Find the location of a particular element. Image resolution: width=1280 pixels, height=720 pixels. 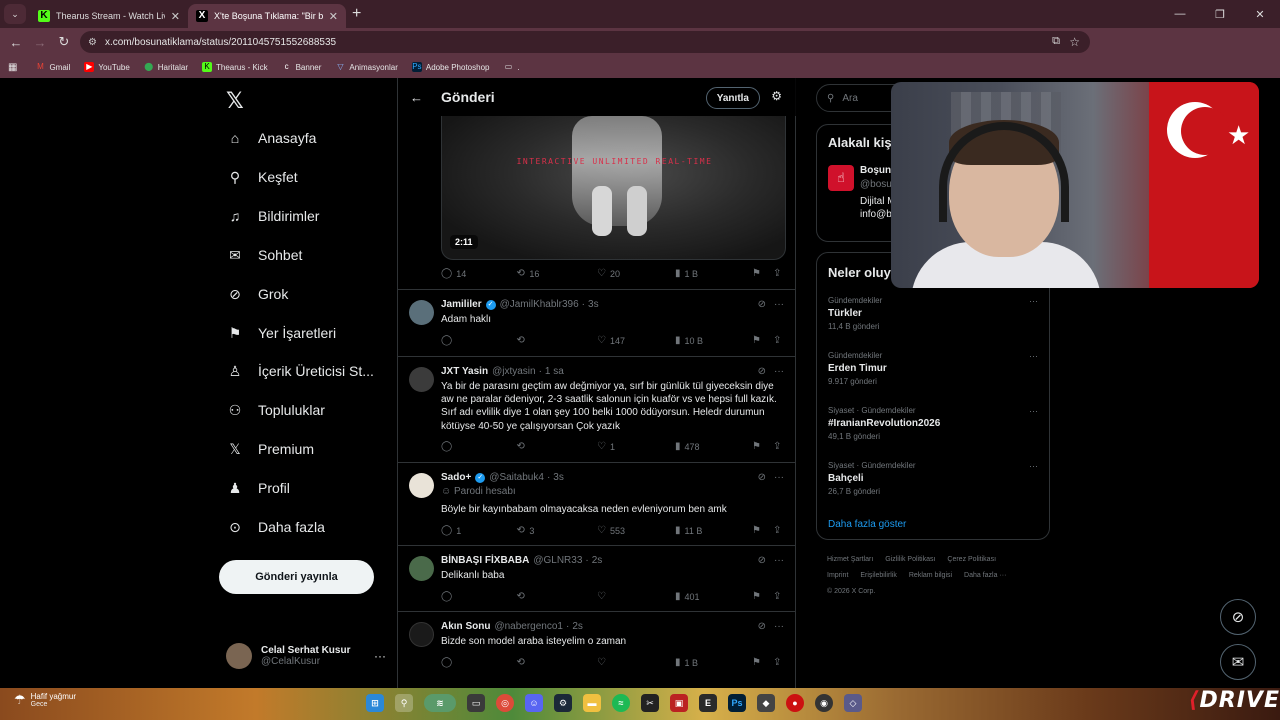

nav-grok: ⊘ Grok is located at coordinates (257, 294).